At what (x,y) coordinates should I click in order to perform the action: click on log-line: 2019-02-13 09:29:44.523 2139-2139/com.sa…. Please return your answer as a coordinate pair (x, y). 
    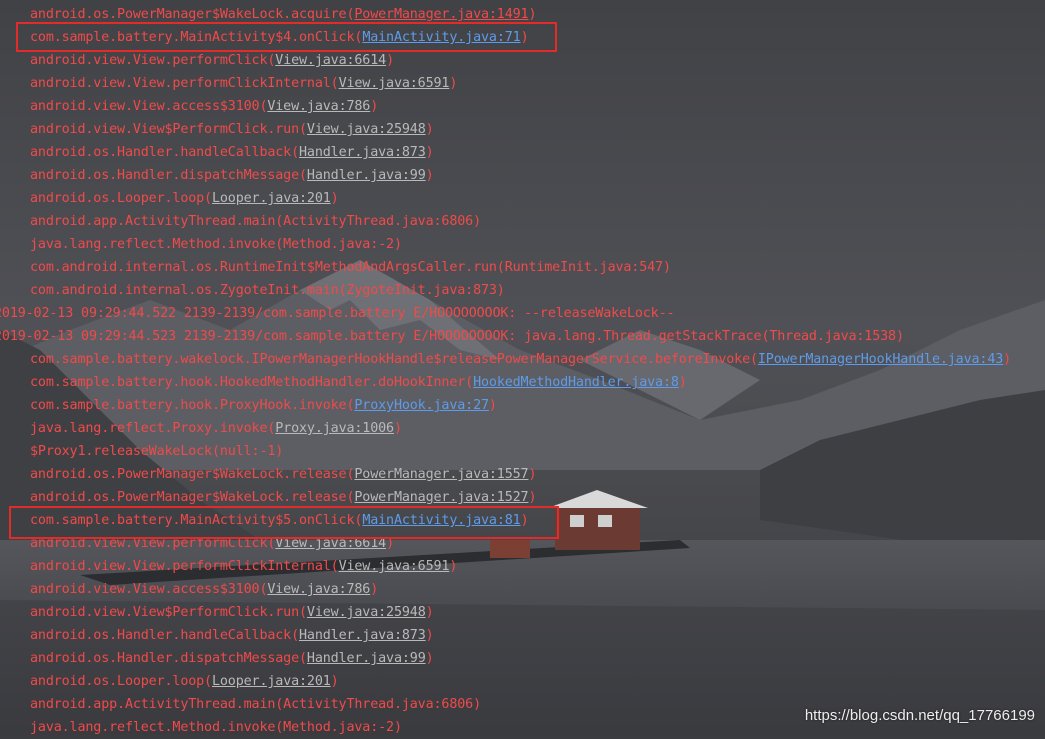
    Looking at the image, I should click on (522, 336).